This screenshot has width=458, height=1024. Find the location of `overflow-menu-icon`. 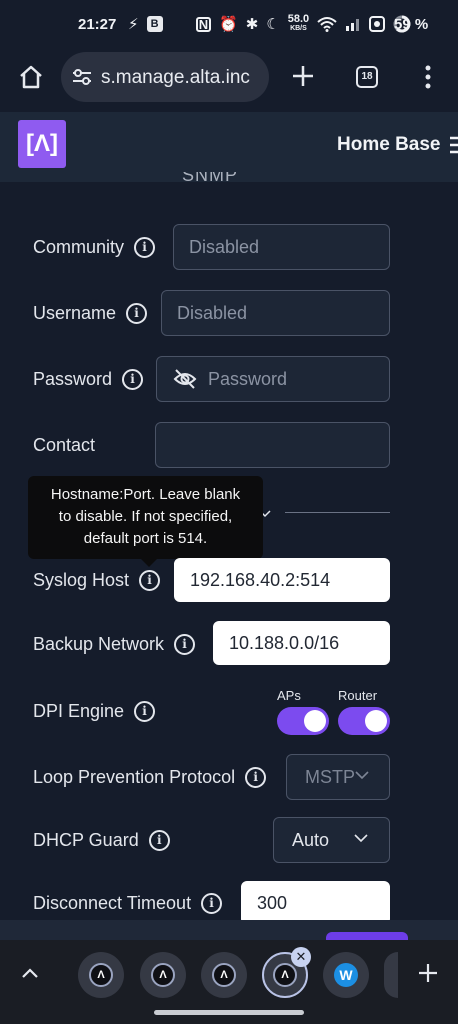

overflow-menu-icon is located at coordinates (428, 77).